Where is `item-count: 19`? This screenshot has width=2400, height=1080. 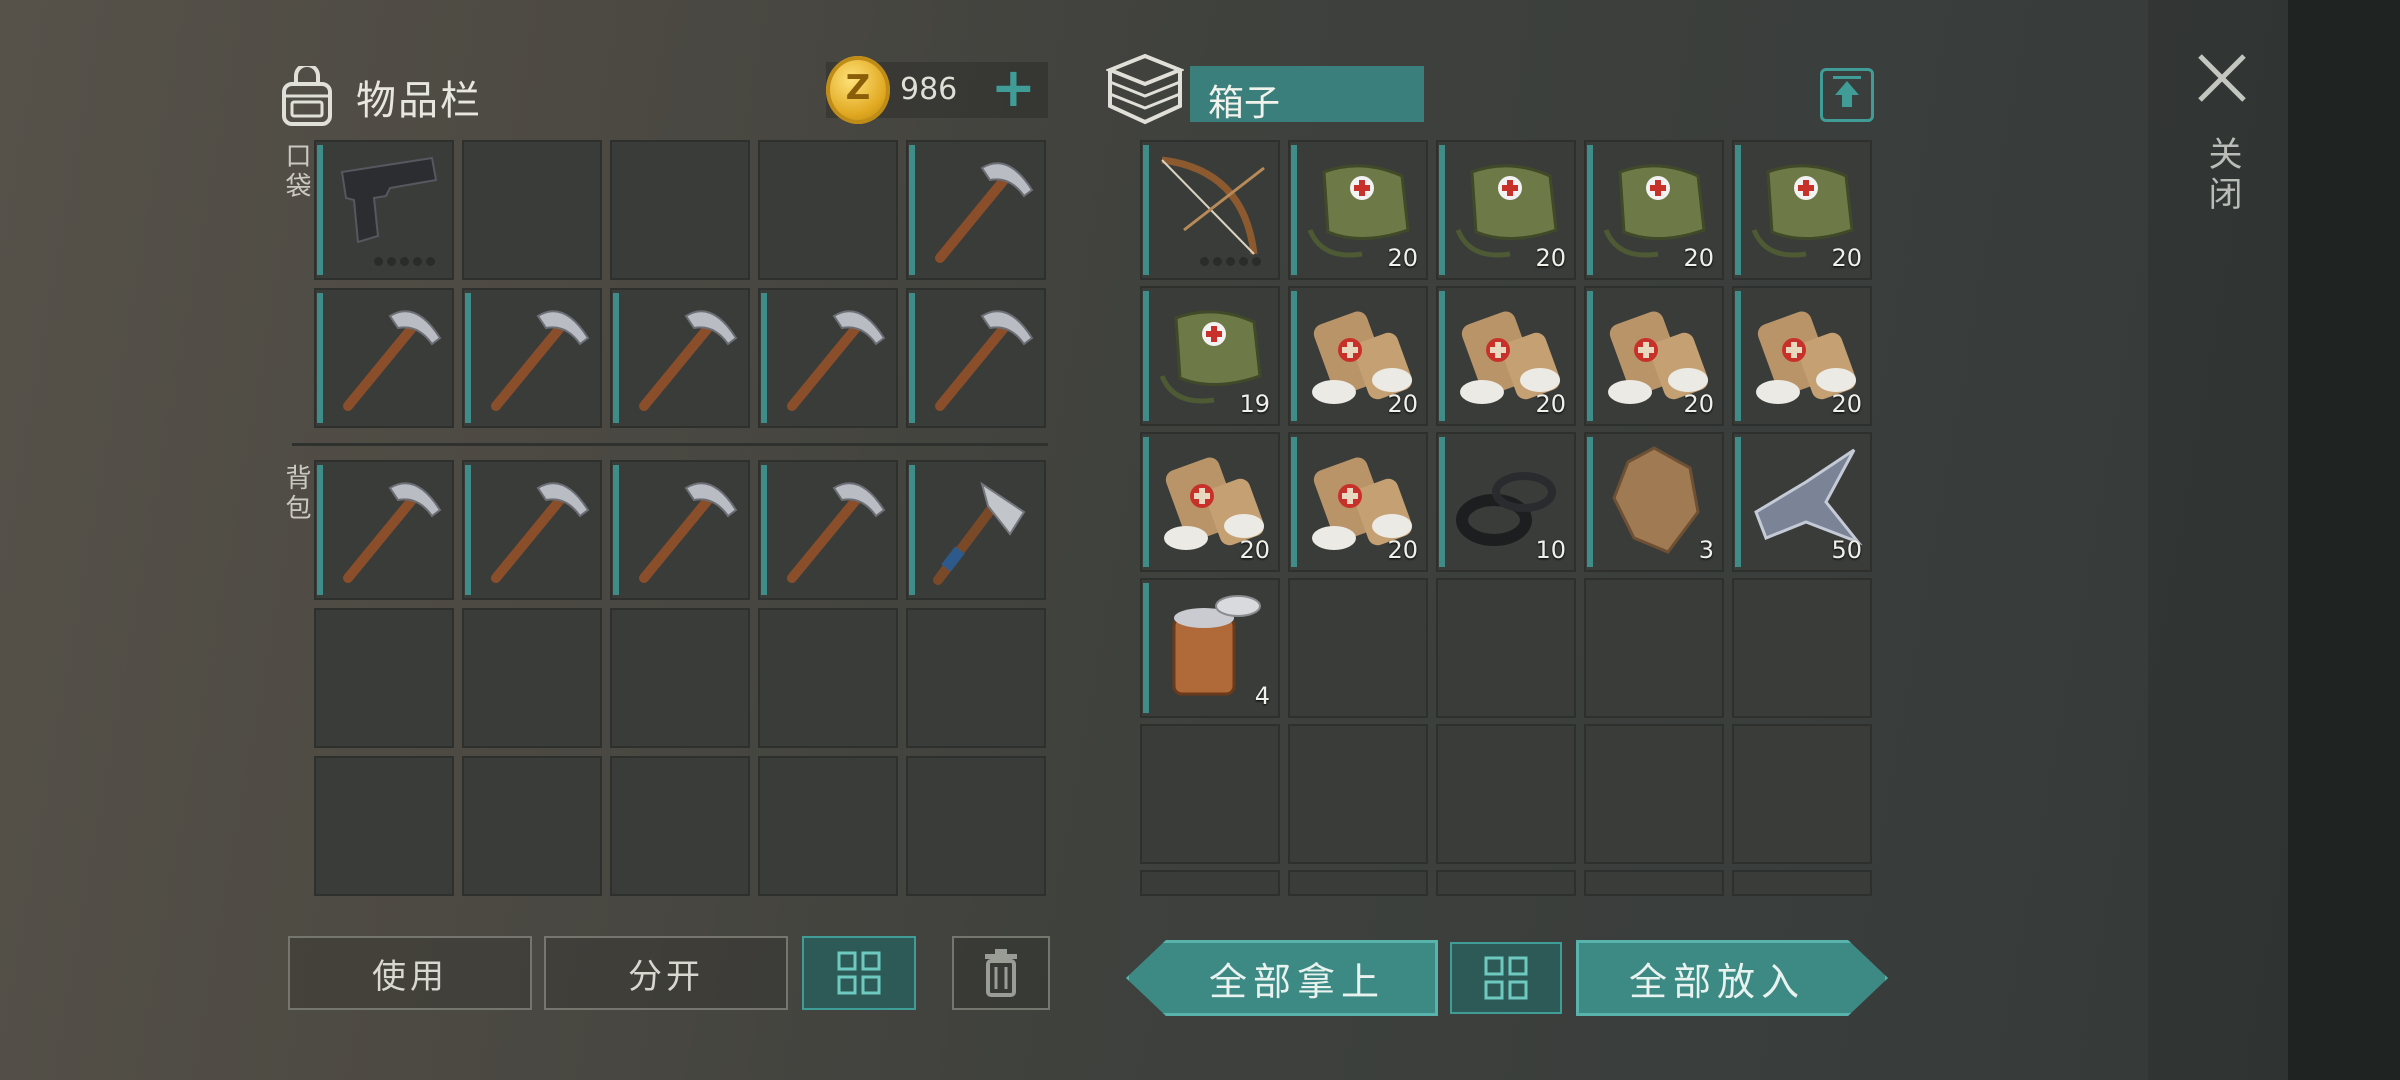
item-count: 19 is located at coordinates (1254, 404).